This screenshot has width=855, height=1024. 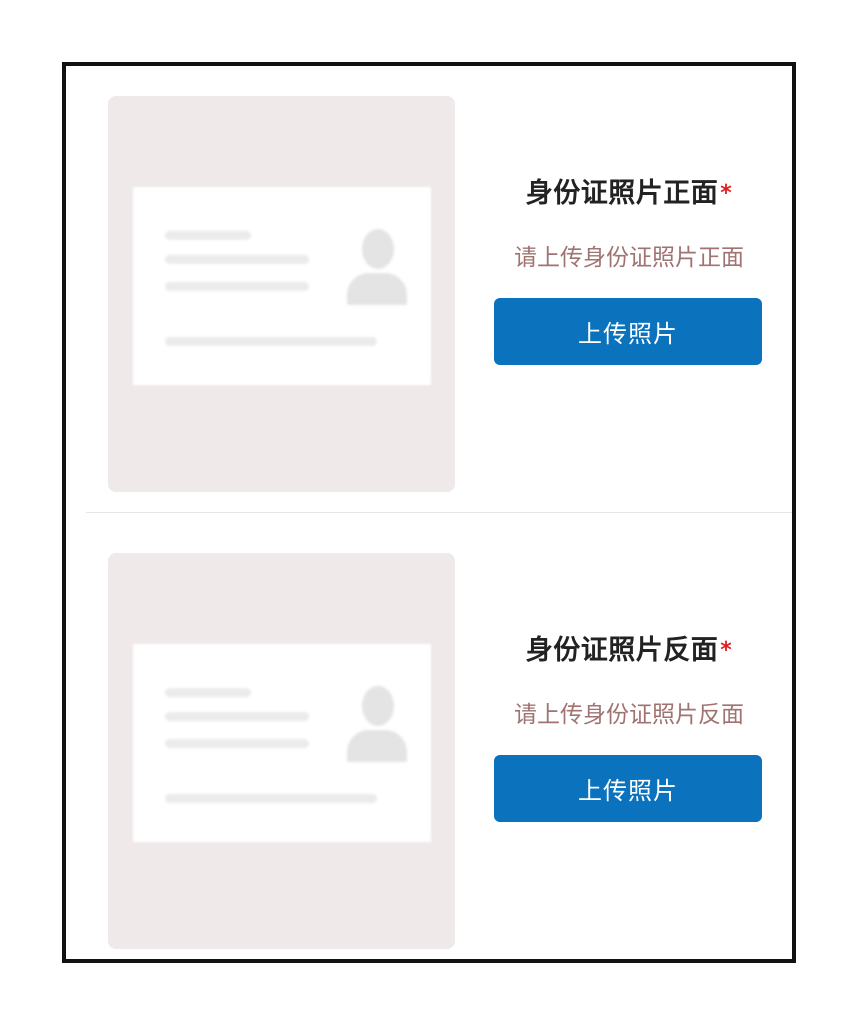 I want to click on id-front-title: 身份证照片正面, so click(x=622, y=193).